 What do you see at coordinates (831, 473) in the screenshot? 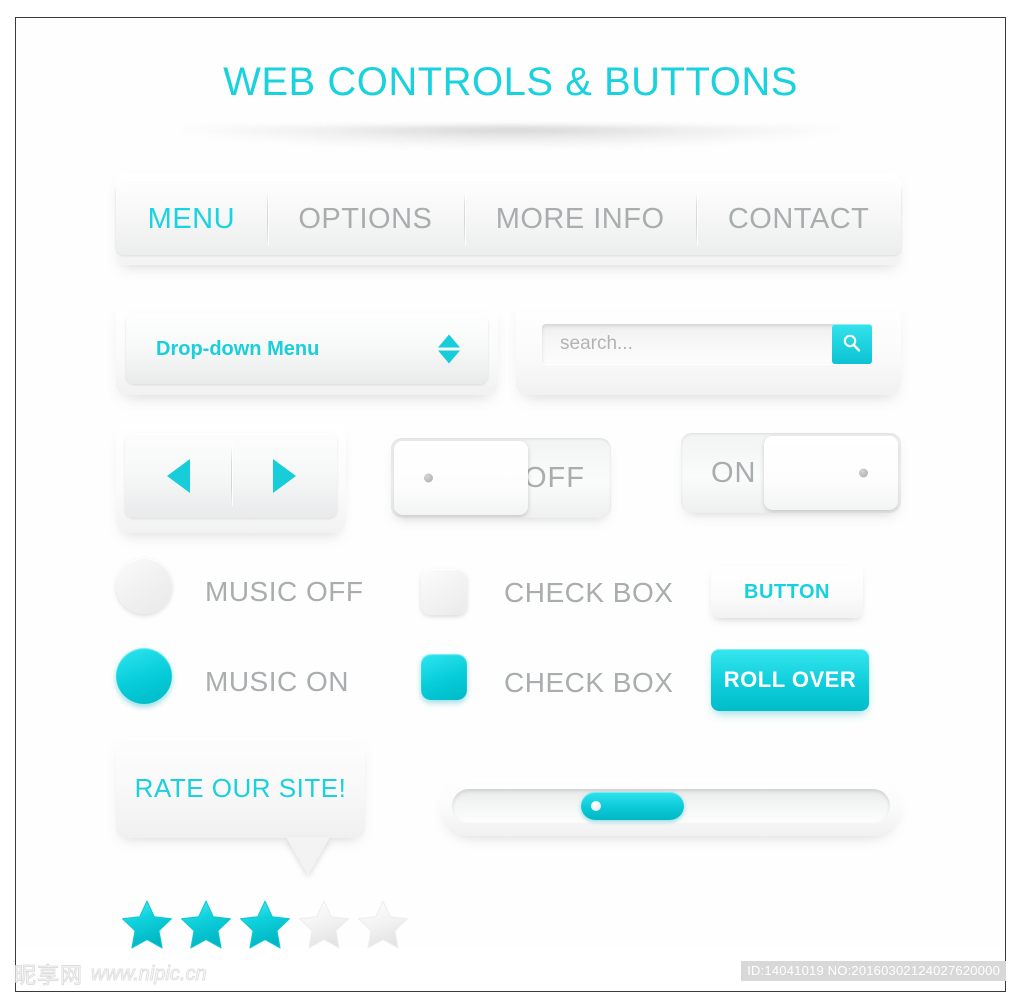
I see `toggle-on-knob` at bounding box center [831, 473].